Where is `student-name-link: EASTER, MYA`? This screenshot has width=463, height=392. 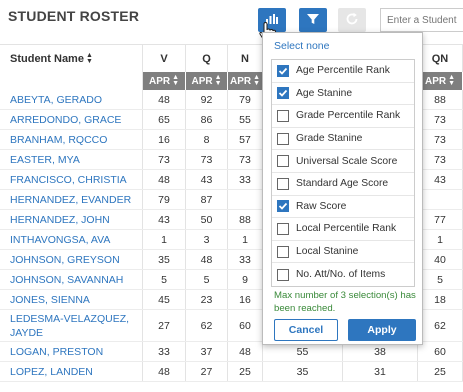 student-name-link: EASTER, MYA is located at coordinates (71, 159).